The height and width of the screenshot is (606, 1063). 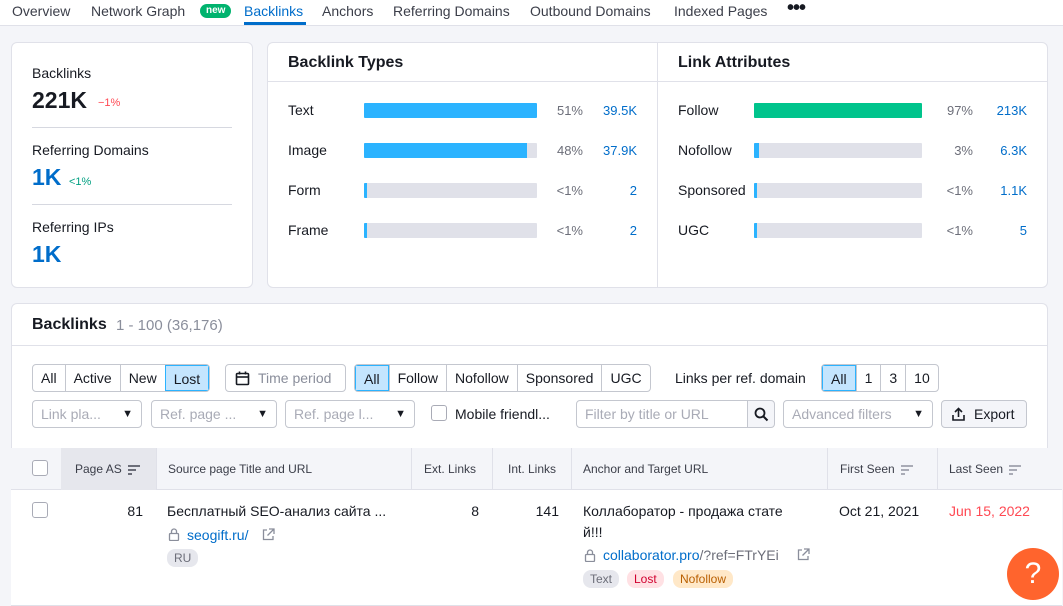 I want to click on tag-nofollow: Nofollow, so click(x=703, y=579).